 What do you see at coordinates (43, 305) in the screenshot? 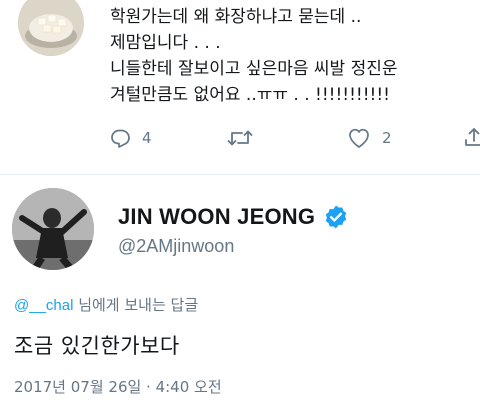
I see `reply-mention-link: @__chal` at bounding box center [43, 305].